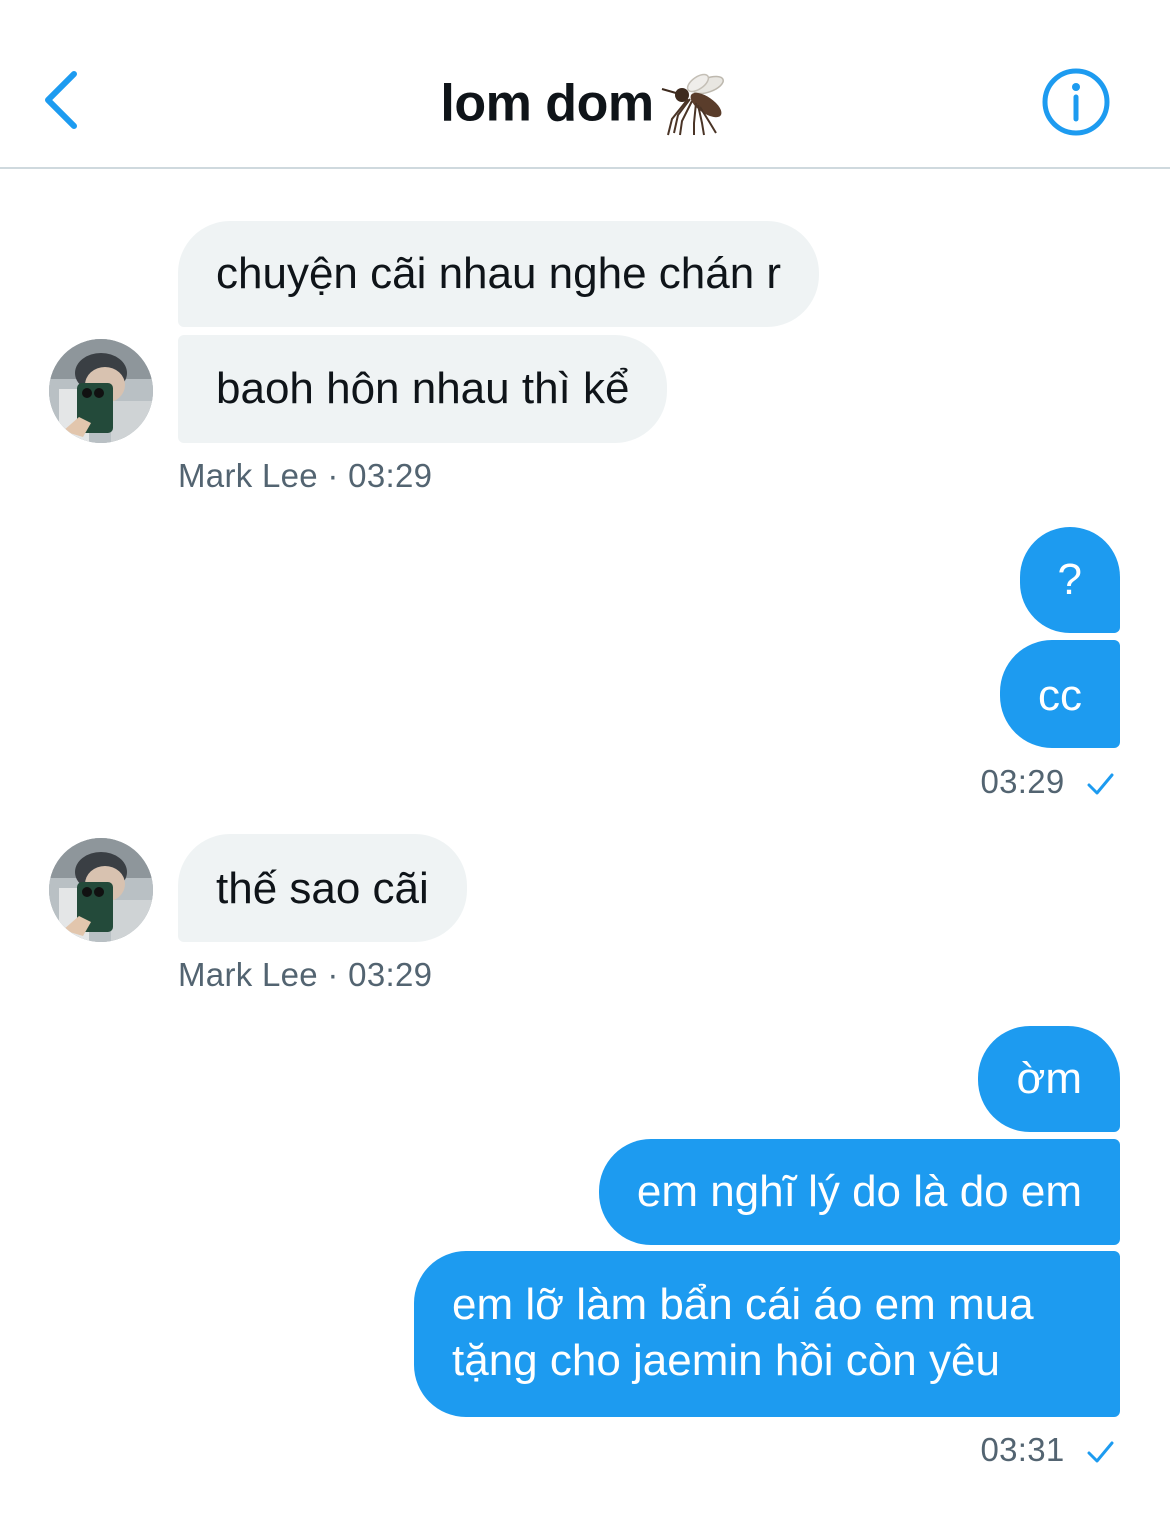 The width and height of the screenshot is (1170, 1517). I want to click on message-text: chuyện cãi nhau nghe chán r, so click(499, 273).